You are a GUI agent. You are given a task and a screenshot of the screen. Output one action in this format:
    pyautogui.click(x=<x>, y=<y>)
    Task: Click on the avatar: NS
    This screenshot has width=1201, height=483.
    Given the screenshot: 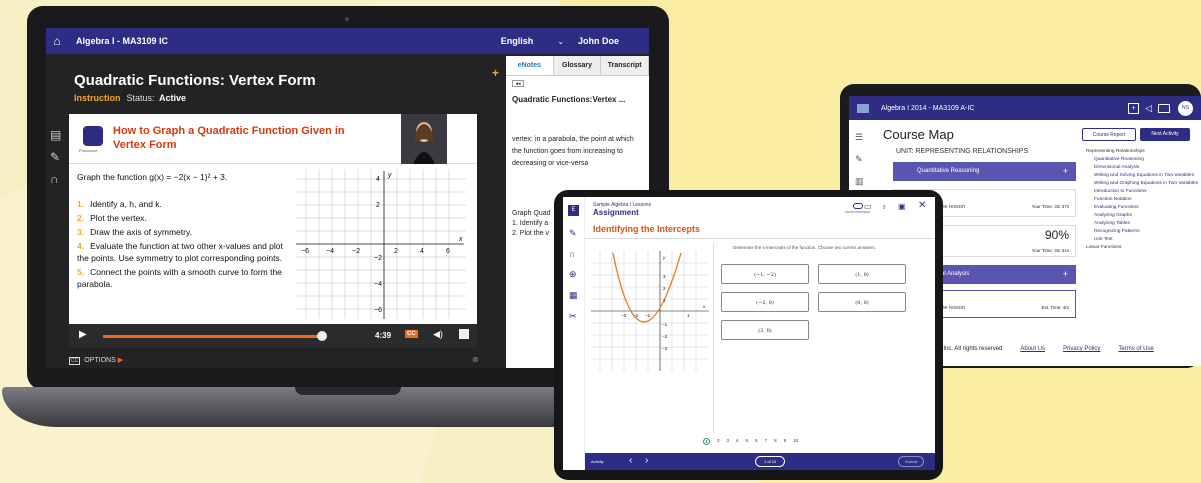 What is the action you would take?
    pyautogui.click(x=1185, y=108)
    